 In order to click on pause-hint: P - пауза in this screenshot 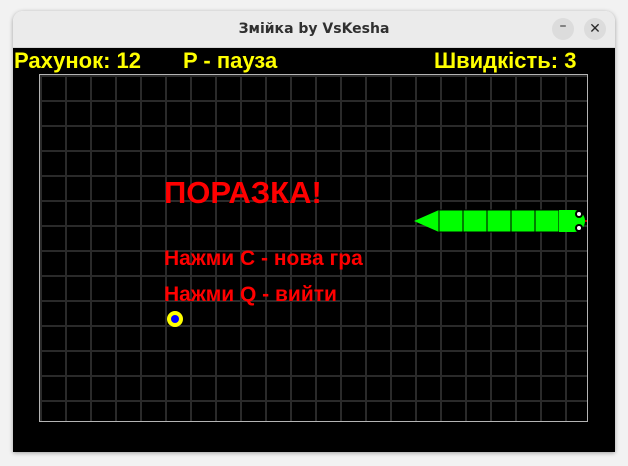, I will do `click(230, 60)`.